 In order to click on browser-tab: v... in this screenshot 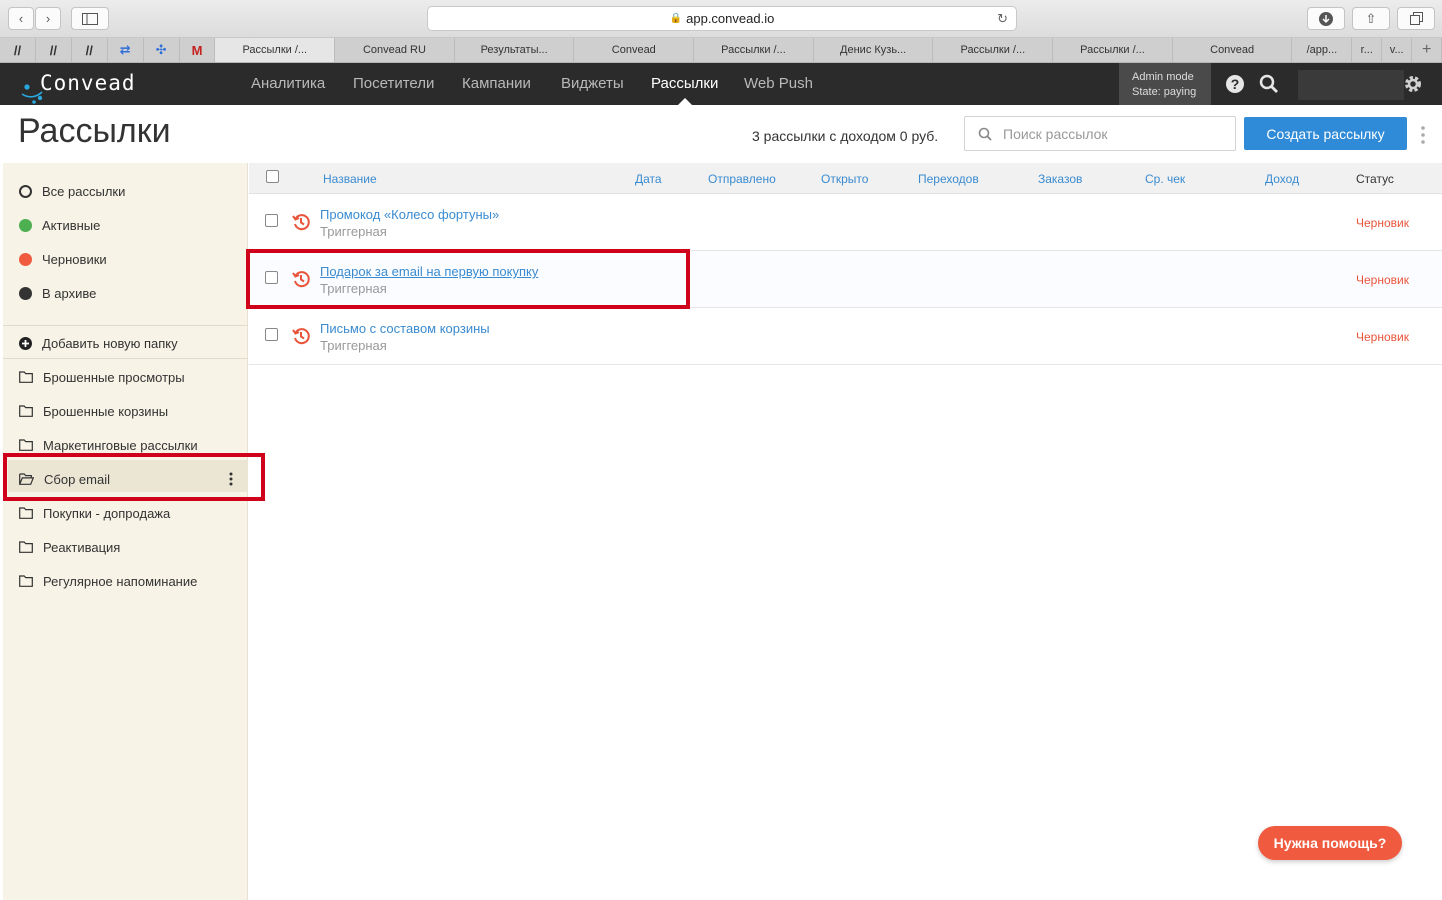, I will do `click(1397, 50)`.